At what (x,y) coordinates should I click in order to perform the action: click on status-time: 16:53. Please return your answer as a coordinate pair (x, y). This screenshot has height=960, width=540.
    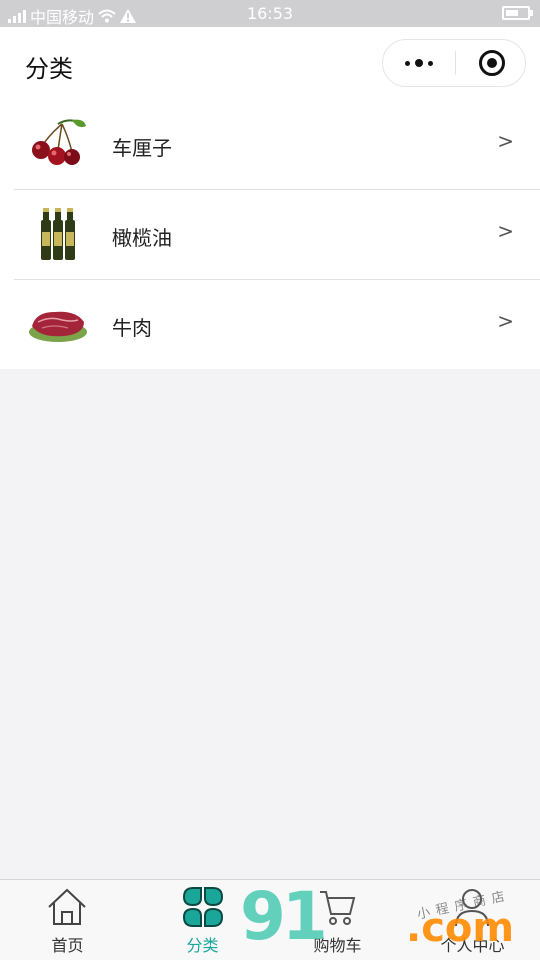
    Looking at the image, I should click on (270, 13).